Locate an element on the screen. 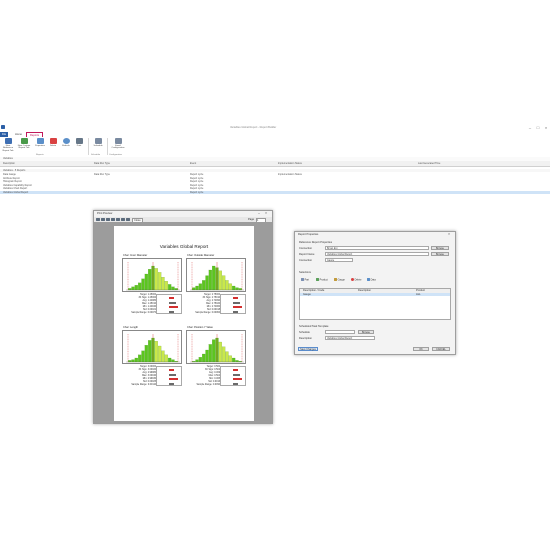 This screenshot has height=550, width=550. row-code: Gauge is located at coordinates (307, 294).